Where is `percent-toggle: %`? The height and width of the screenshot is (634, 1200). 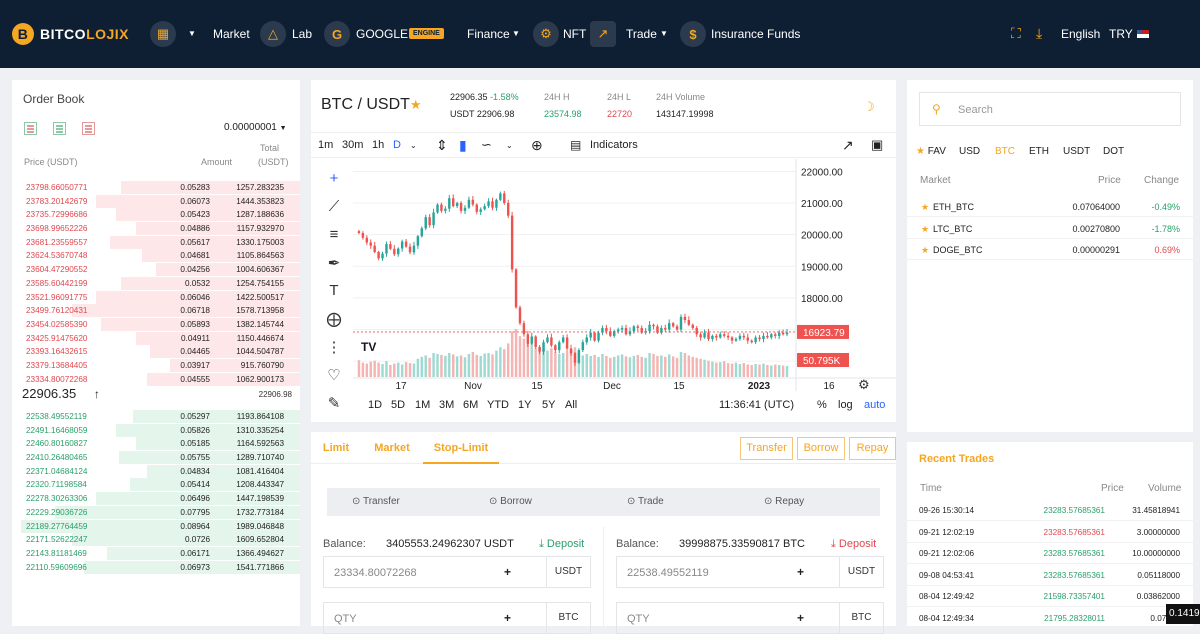
percent-toggle: % is located at coordinates (822, 405).